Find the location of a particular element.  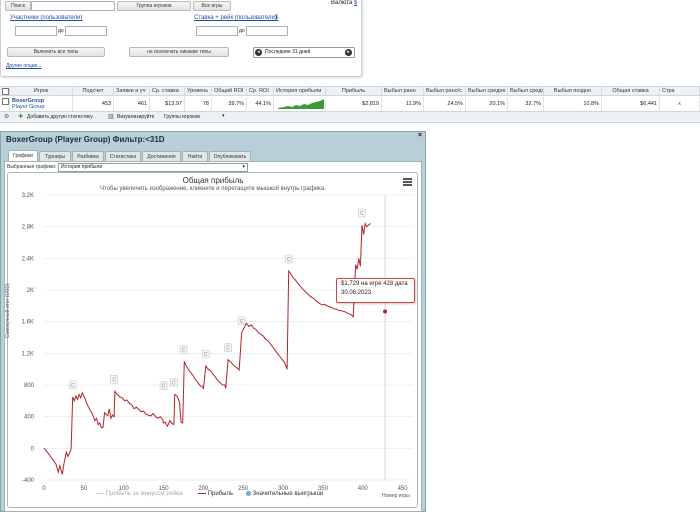

col-header: Выбыл средн is located at coordinates (526, 91).